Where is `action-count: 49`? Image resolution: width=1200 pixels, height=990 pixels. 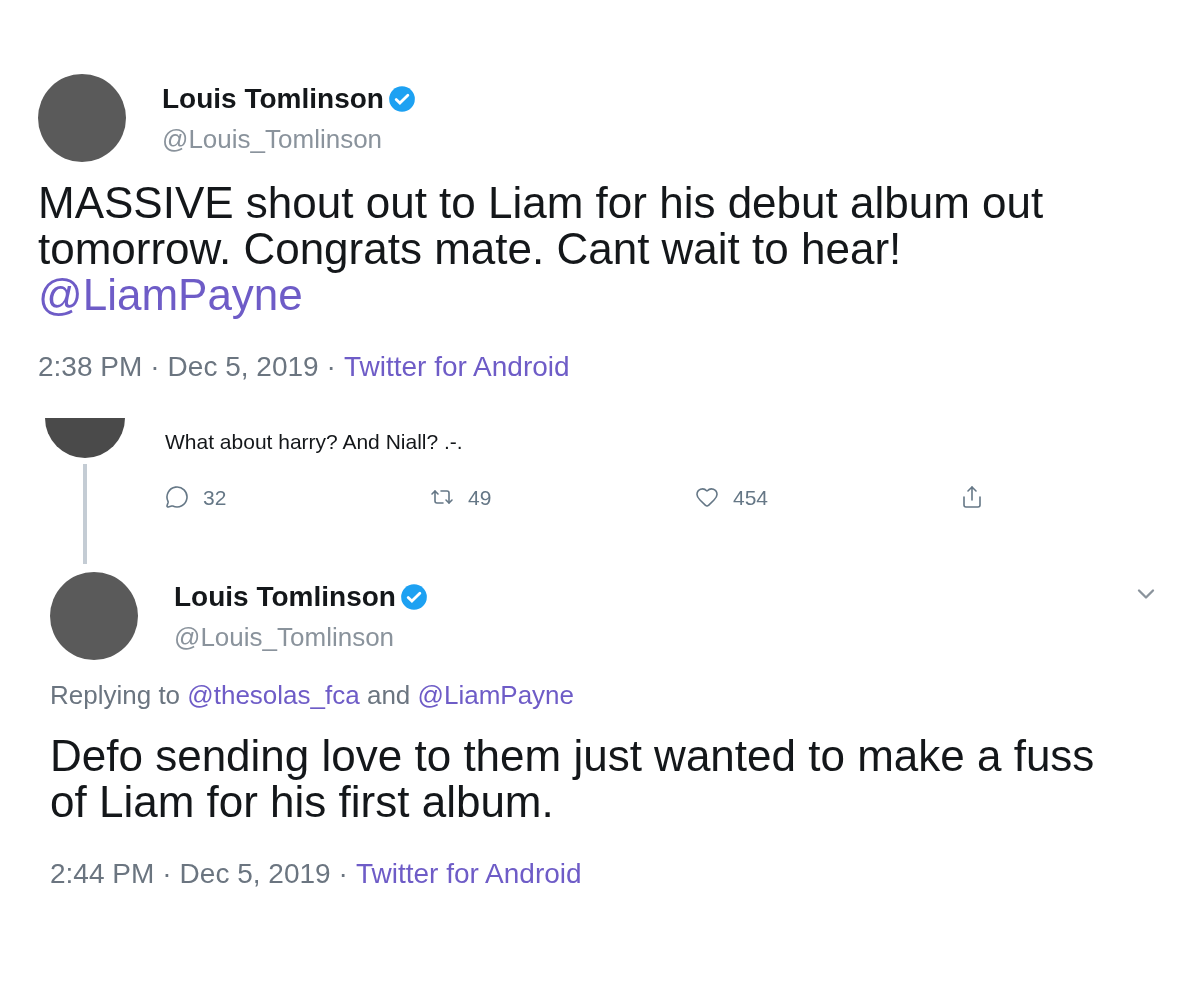
action-count: 49 is located at coordinates (480, 497).